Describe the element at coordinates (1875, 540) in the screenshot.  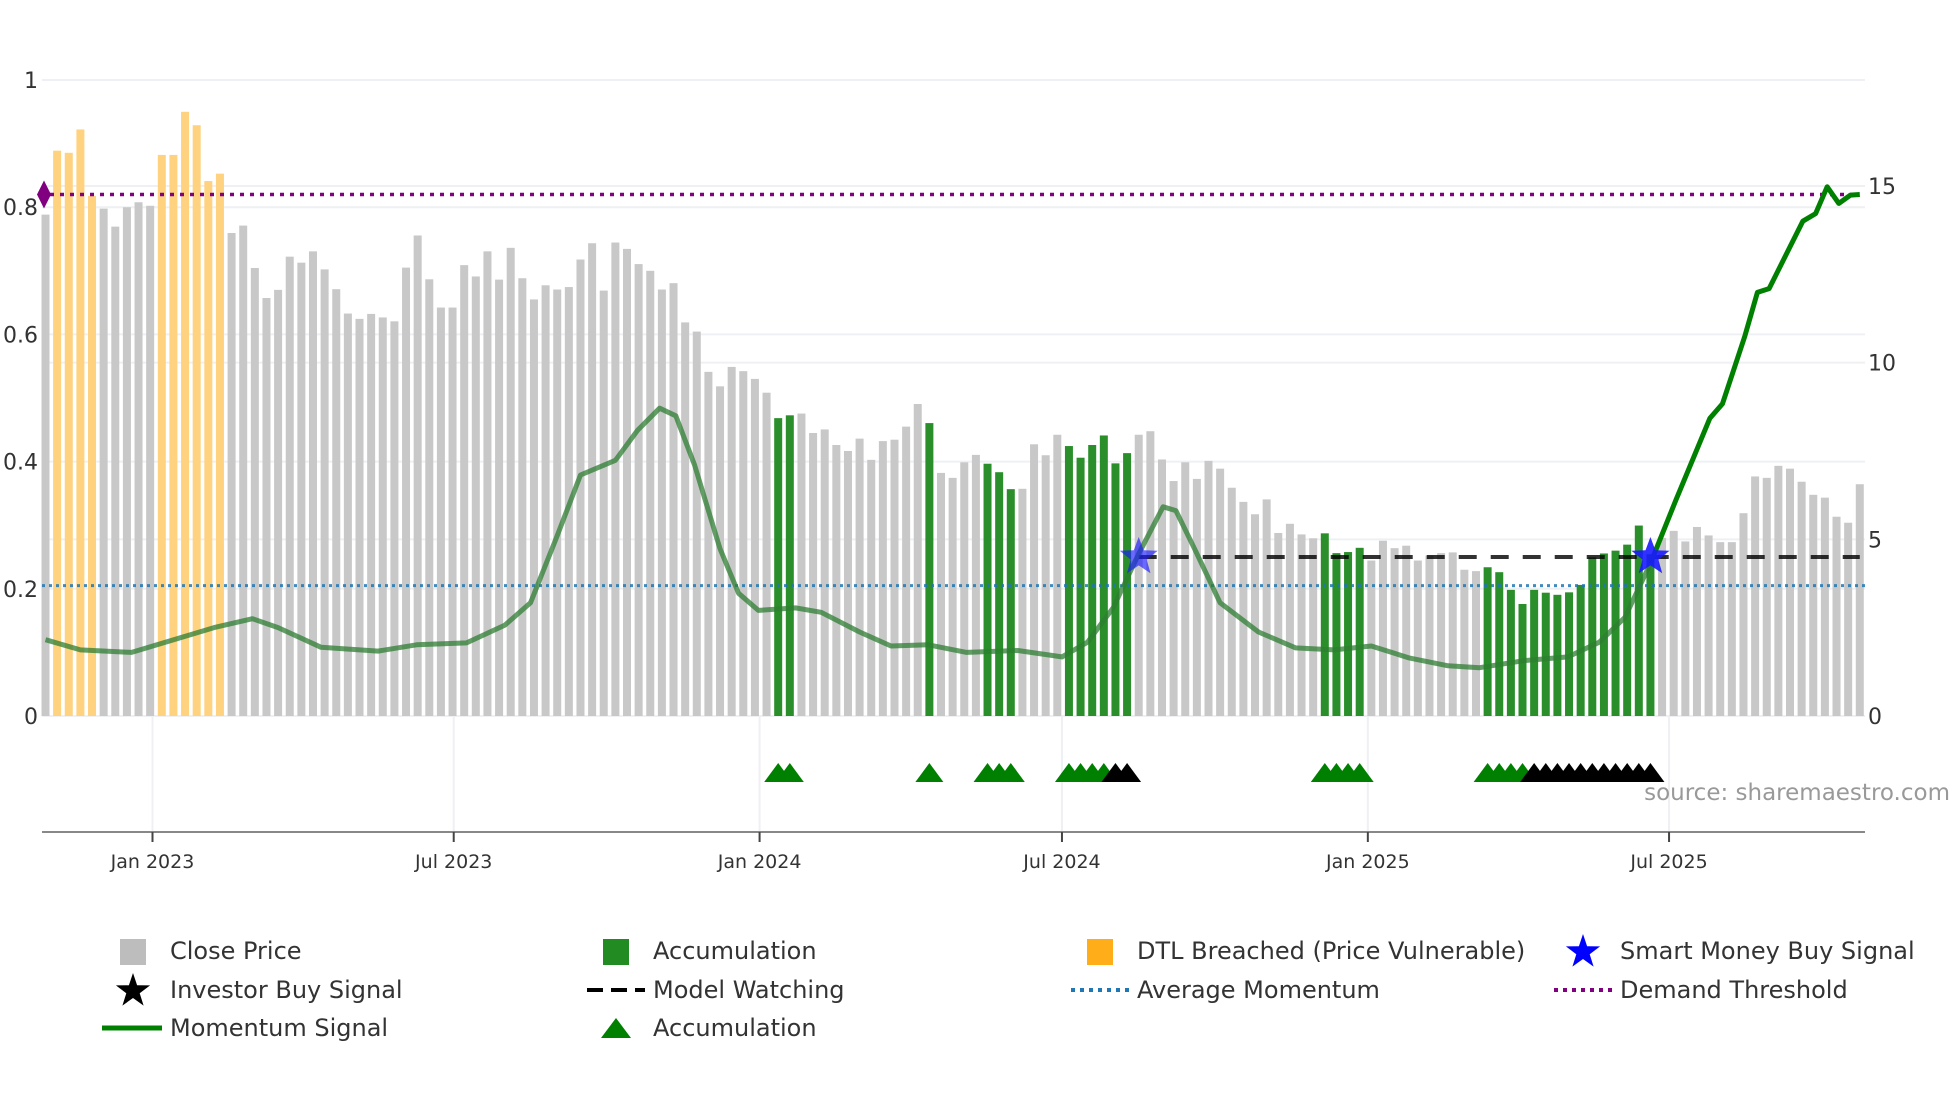
I see `right-axis-tick-label: 5` at that location.